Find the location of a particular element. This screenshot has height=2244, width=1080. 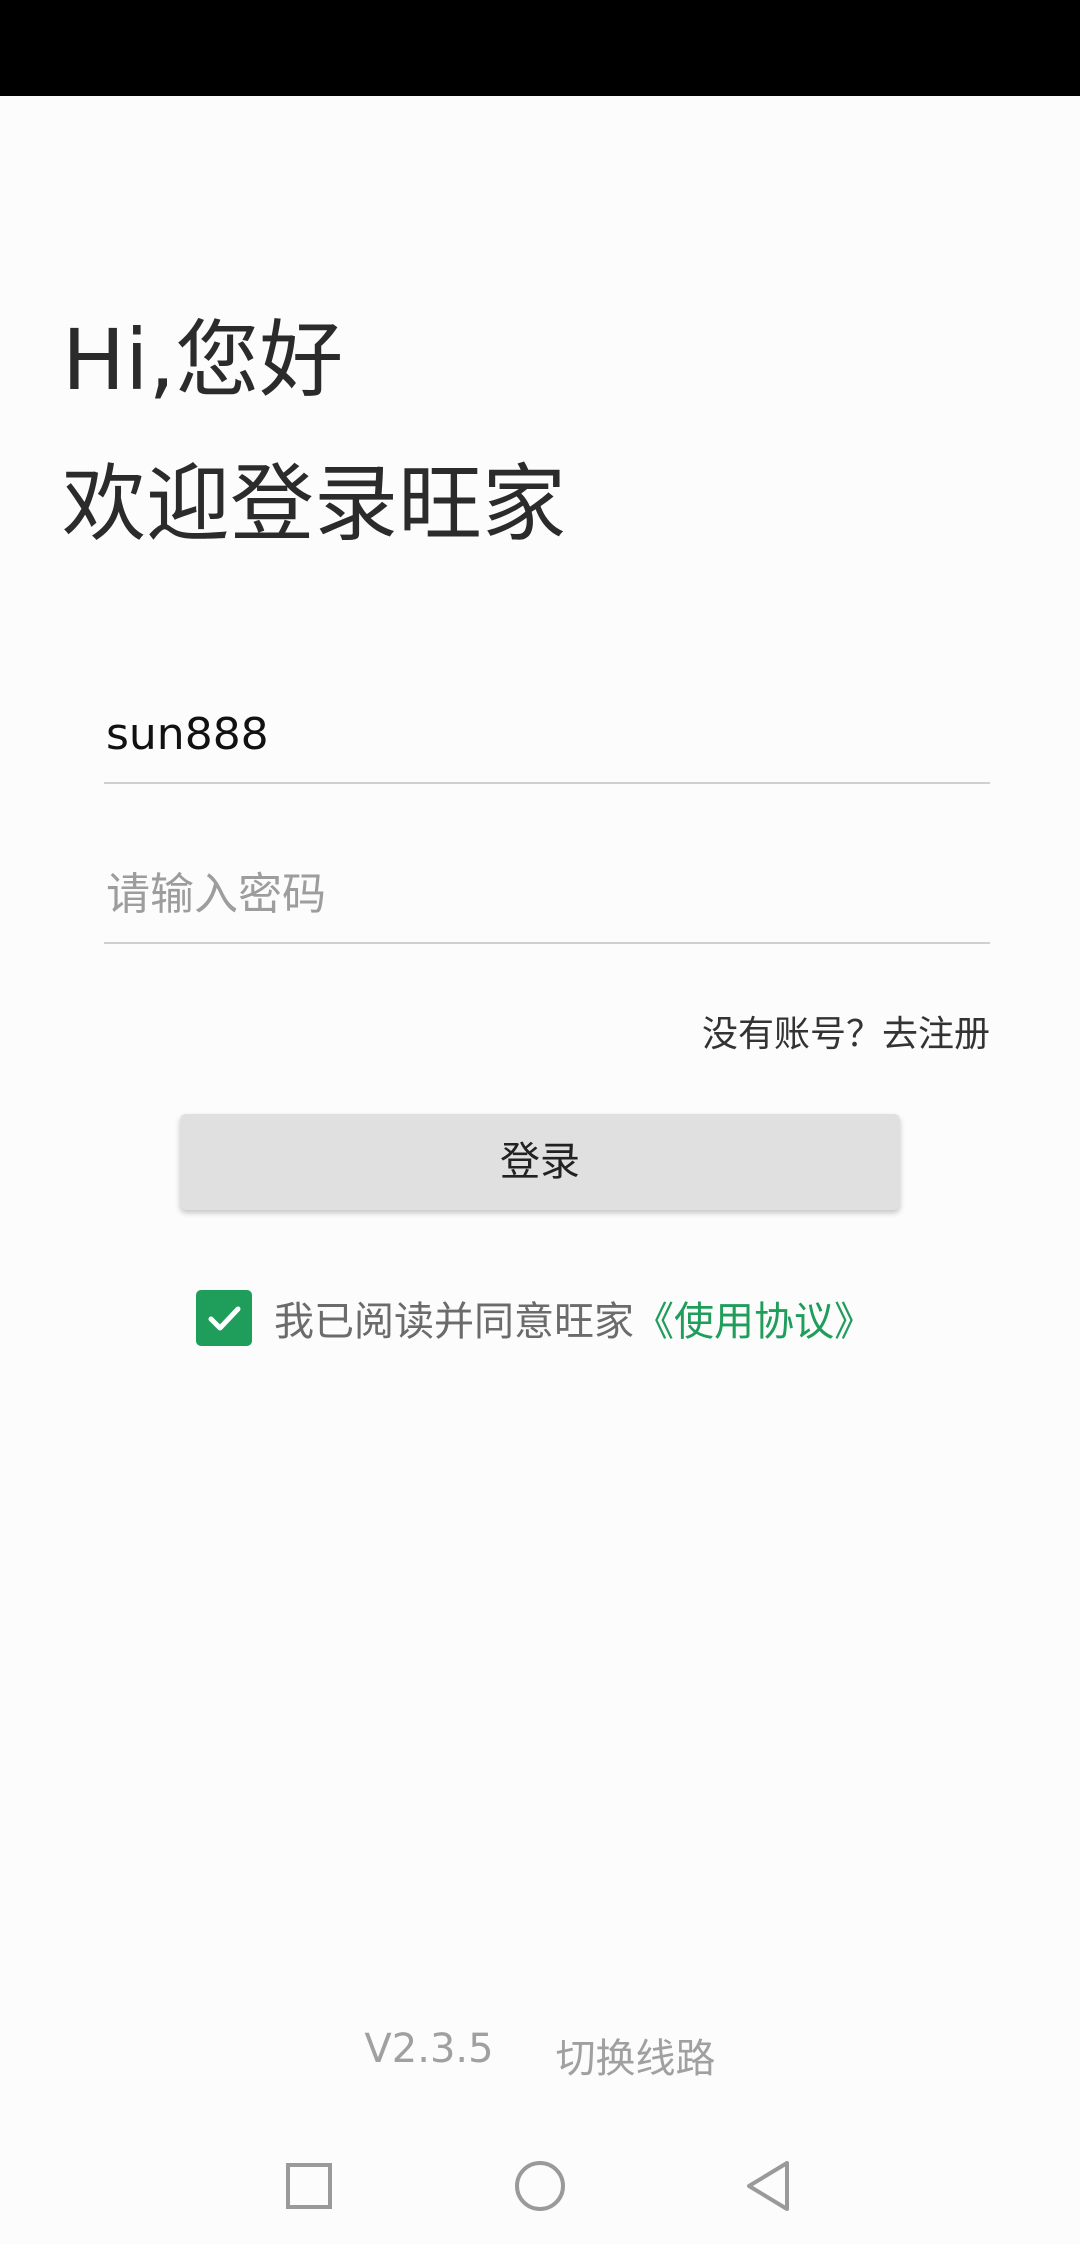

back-button is located at coordinates (768, 2186).